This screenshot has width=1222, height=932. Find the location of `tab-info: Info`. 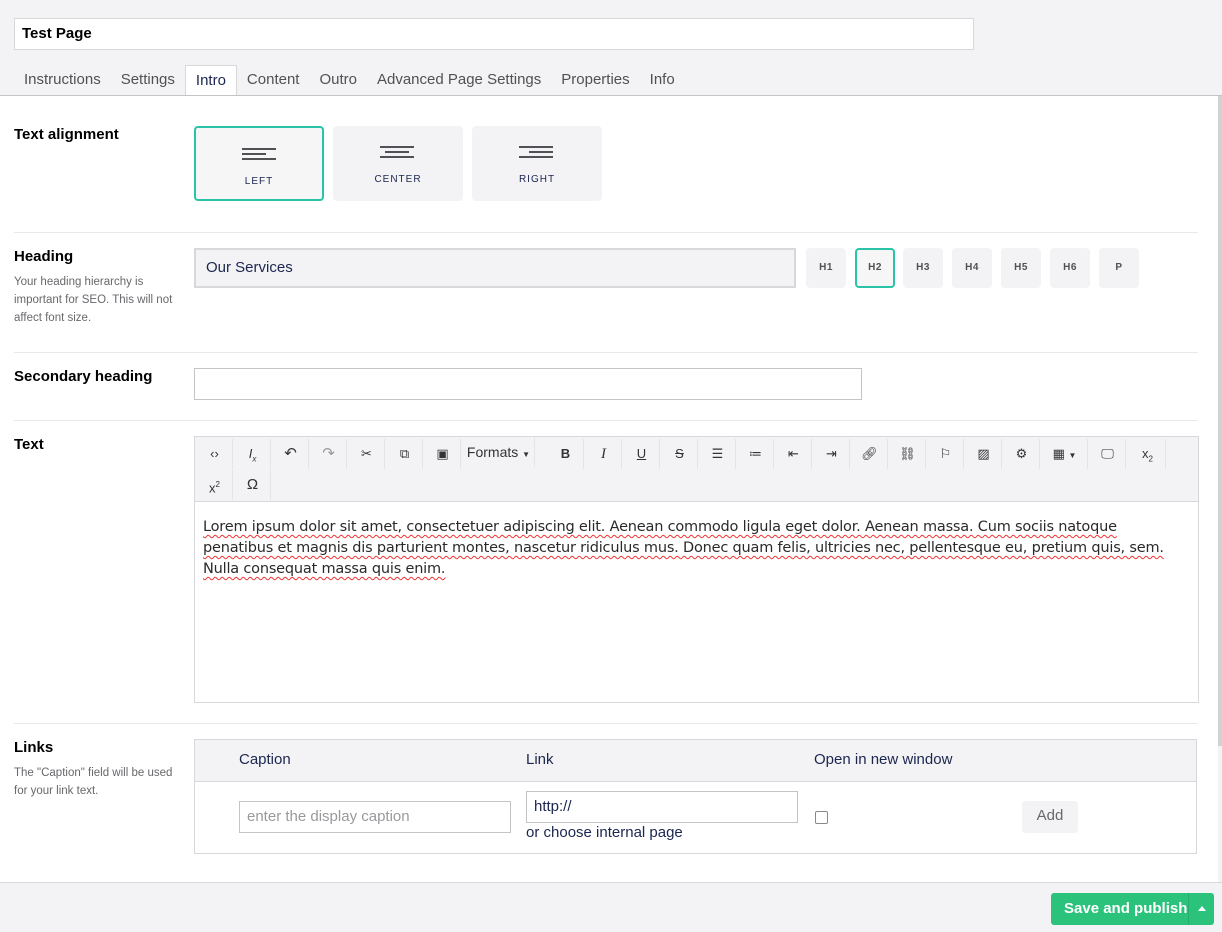

tab-info: Info is located at coordinates (662, 80).